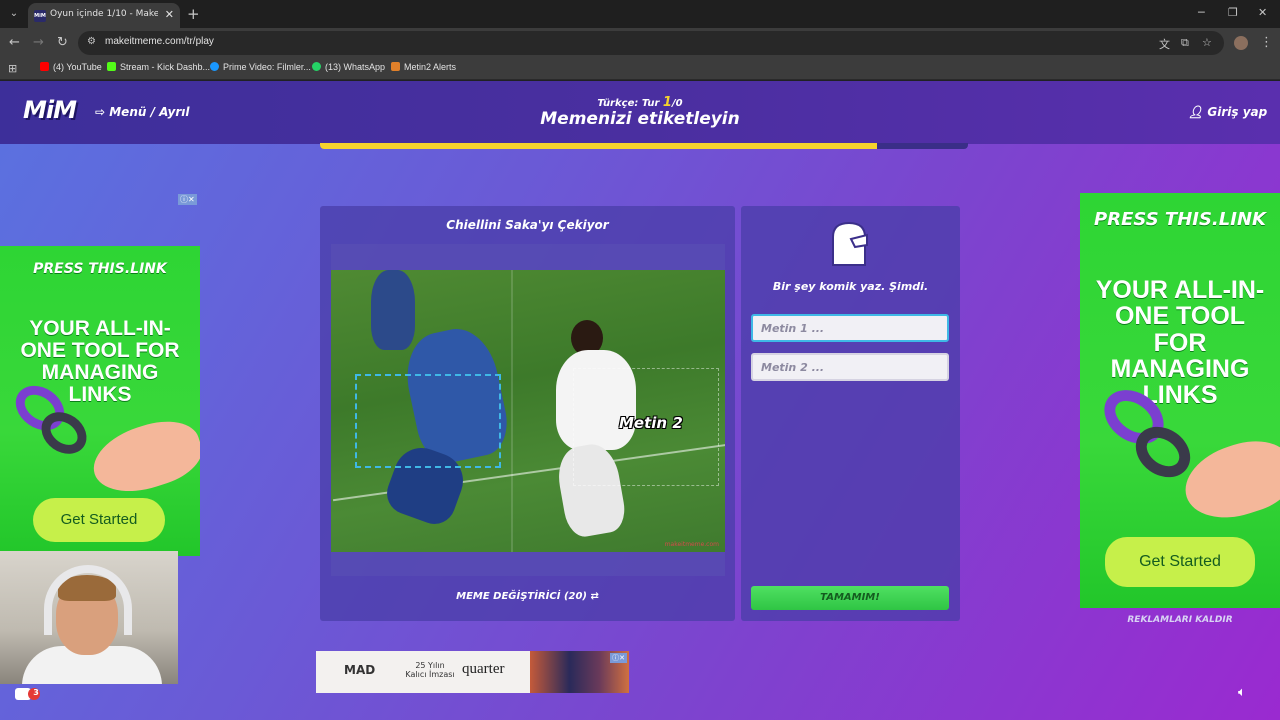 The width and height of the screenshot is (1280, 720). Describe the element at coordinates (40, 16) in the screenshot. I see `tab-favicon-icon: MiM` at that location.